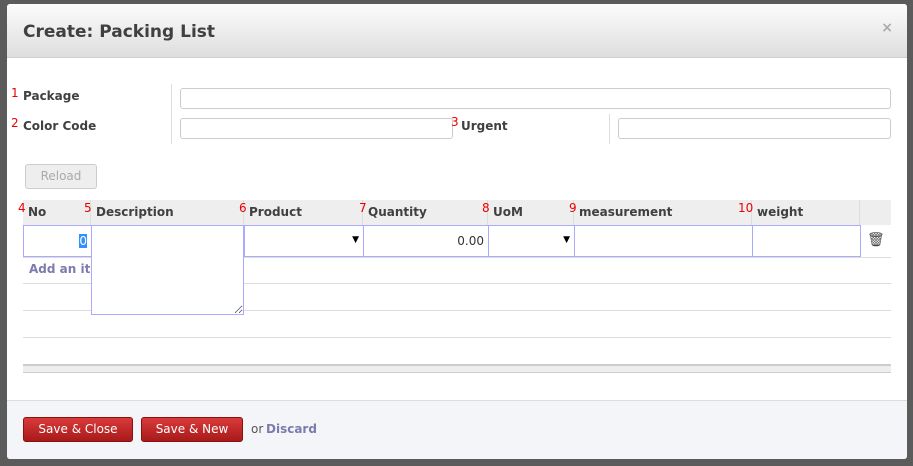 The image size is (913, 466). What do you see at coordinates (486, 208) in the screenshot?
I see `column-number: 8` at bounding box center [486, 208].